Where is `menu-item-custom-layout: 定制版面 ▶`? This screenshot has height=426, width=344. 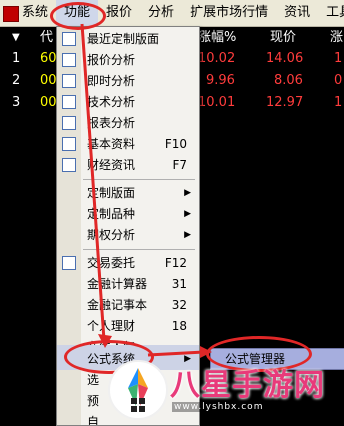 menu-item-custom-layout: 定制版面 ▶ is located at coordinates (128, 193).